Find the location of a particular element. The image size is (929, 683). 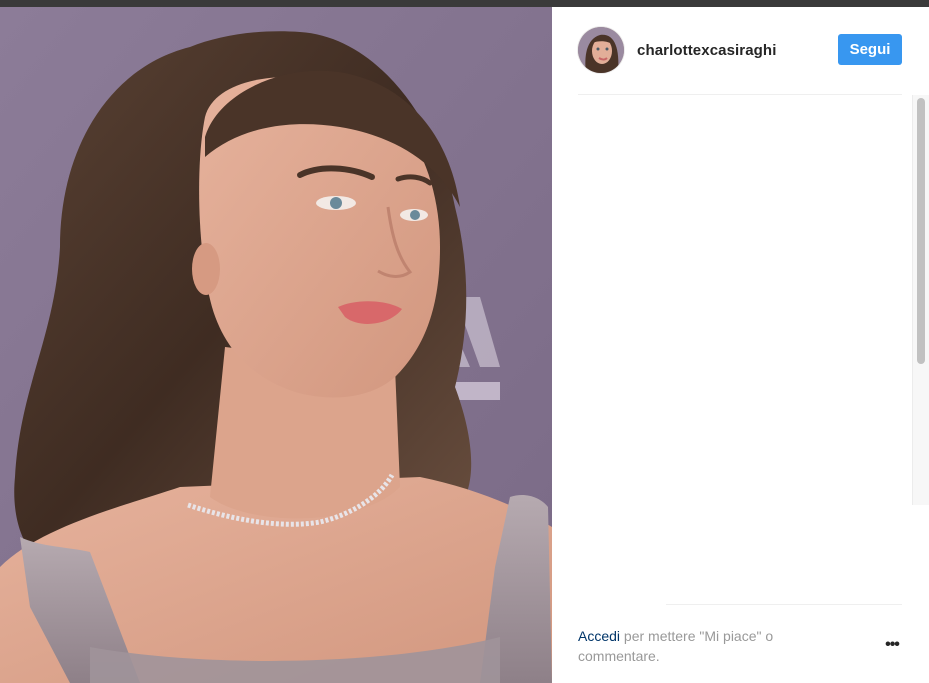

post-header: charlottexcasiraghi Segui is located at coordinates (740, 50).